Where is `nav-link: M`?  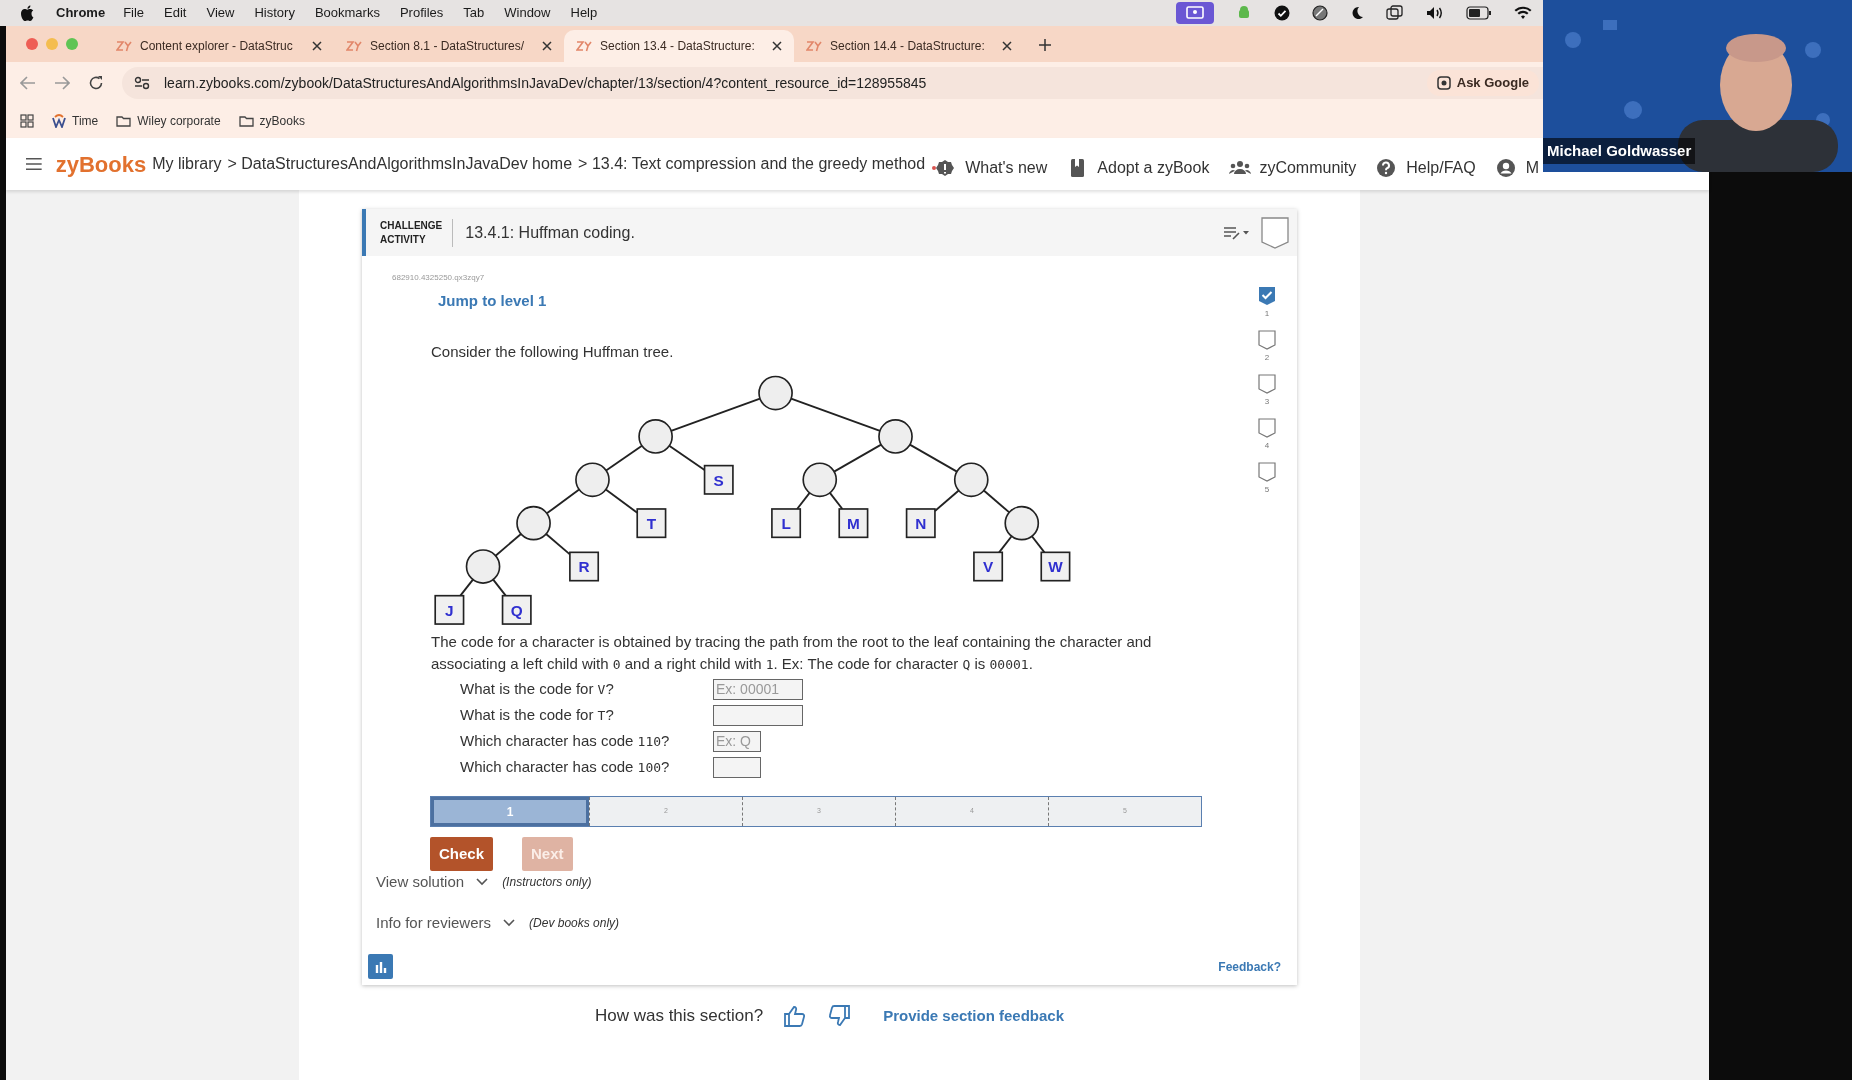 nav-link: M is located at coordinates (1517, 168).